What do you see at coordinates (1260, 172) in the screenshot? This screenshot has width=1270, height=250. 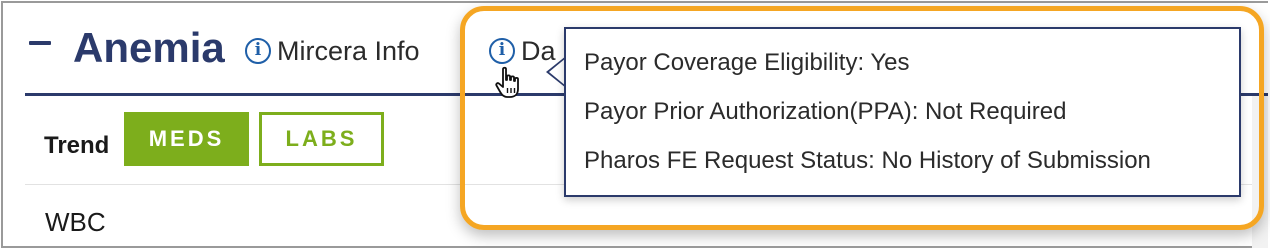 I see `scrollbar` at bounding box center [1260, 172].